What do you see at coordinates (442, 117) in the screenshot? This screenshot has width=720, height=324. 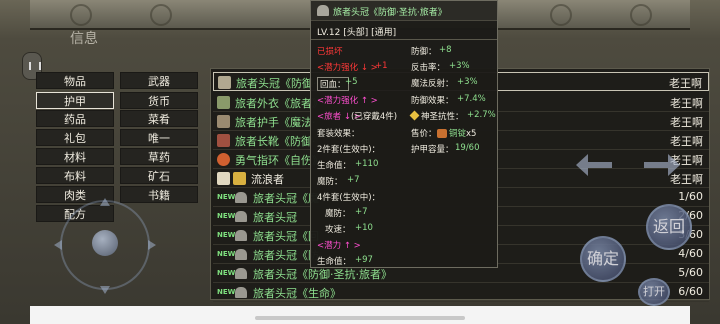 I see `stat-label: 神圣抗性：` at bounding box center [442, 117].